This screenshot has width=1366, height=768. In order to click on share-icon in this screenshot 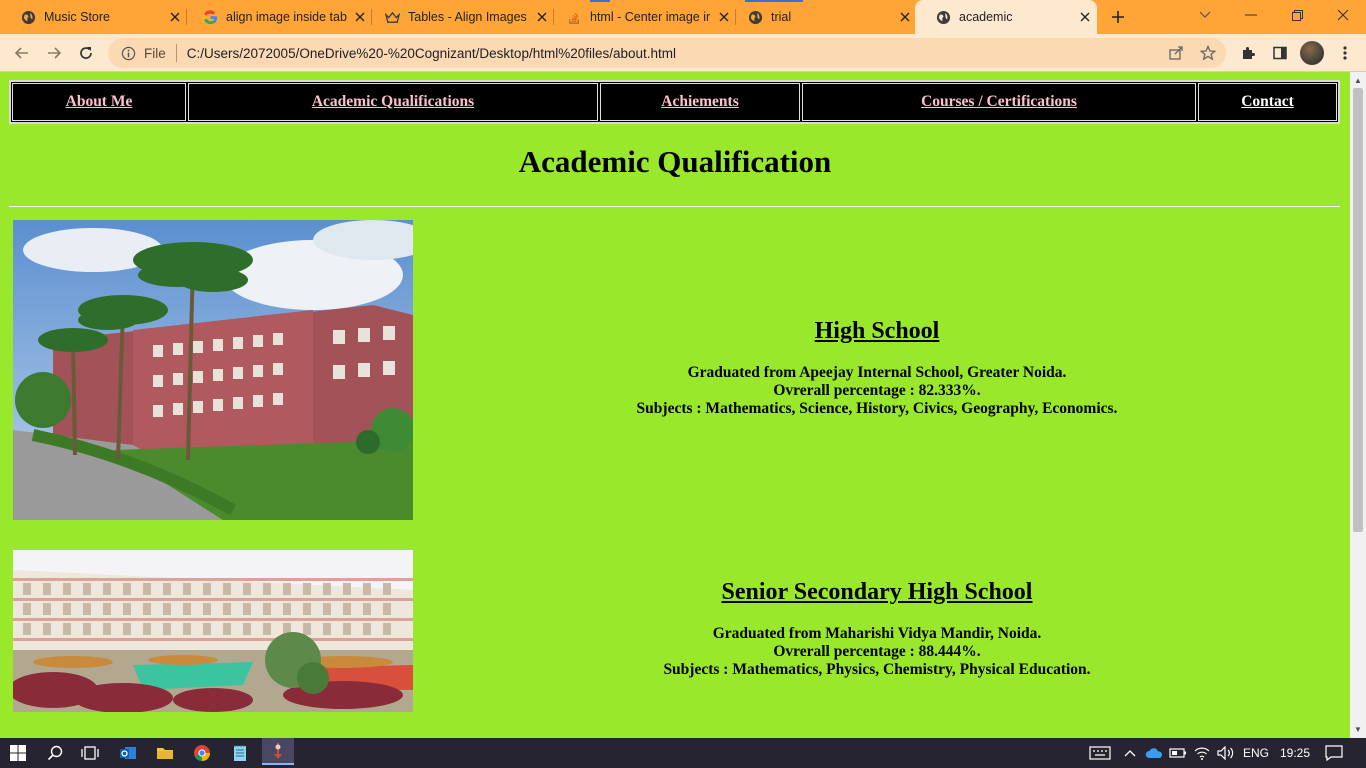, I will do `click(1176, 53)`.